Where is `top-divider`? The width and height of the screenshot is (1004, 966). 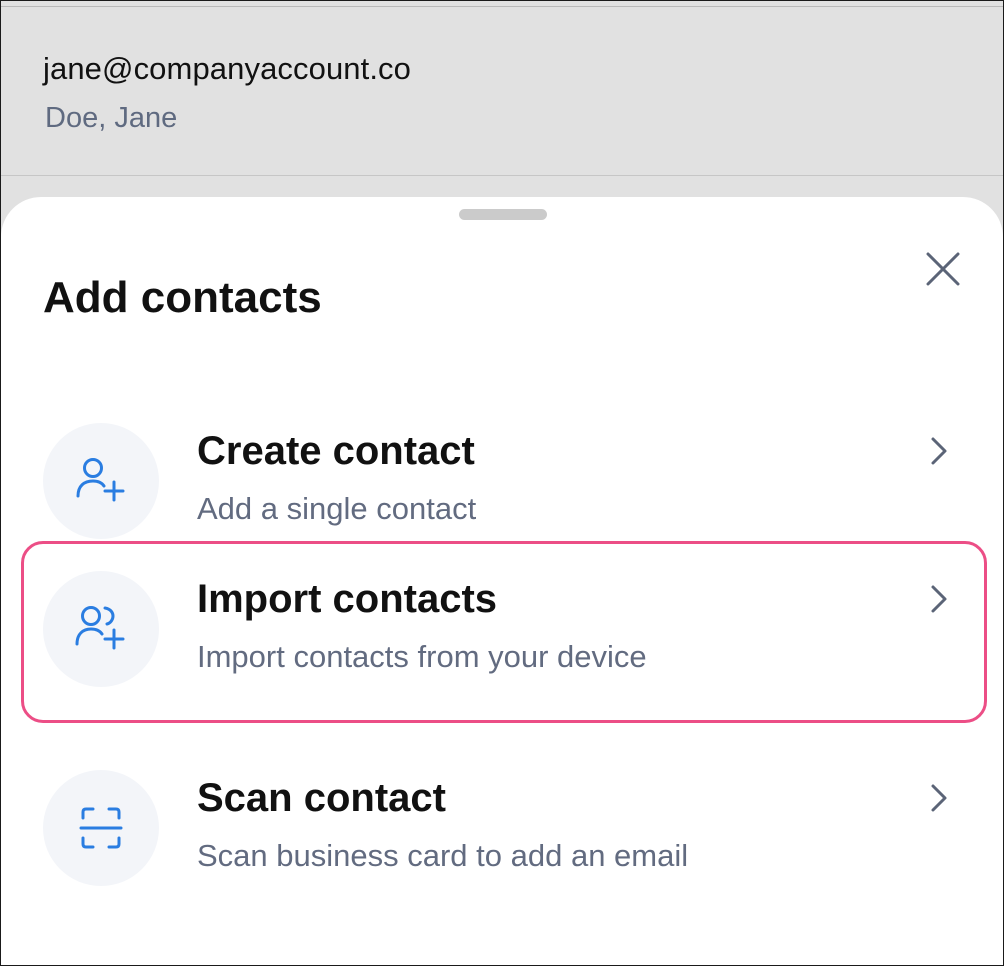 top-divider is located at coordinates (502, 6).